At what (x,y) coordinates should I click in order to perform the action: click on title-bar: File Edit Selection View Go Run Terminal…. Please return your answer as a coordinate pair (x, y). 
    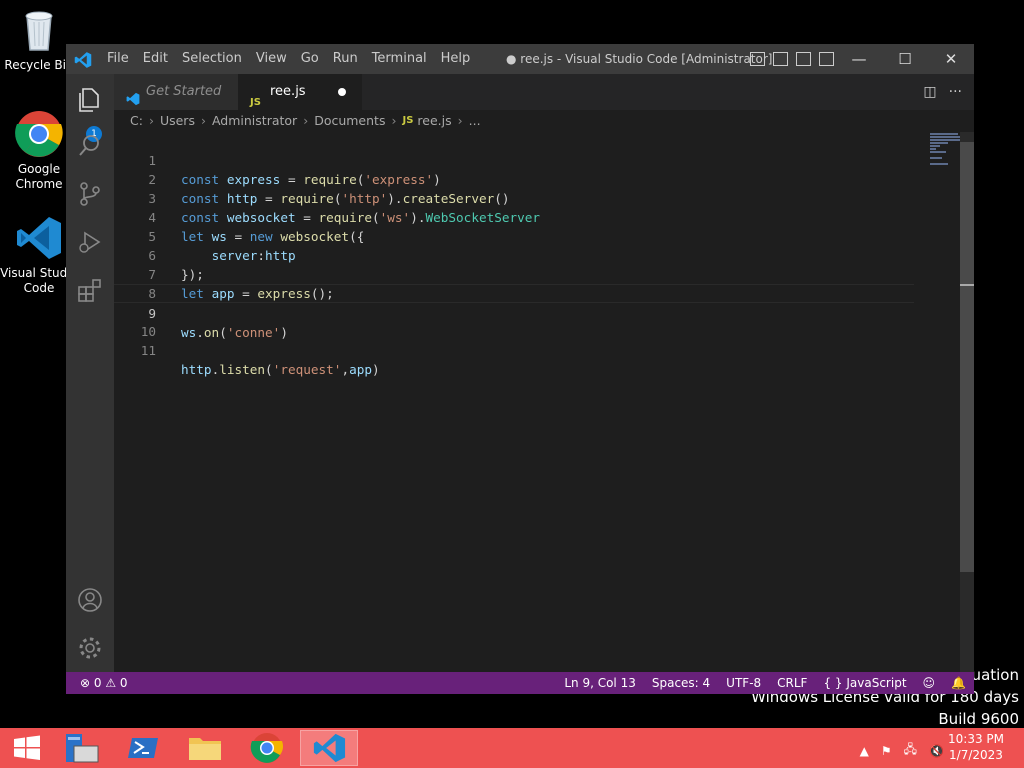
    Looking at the image, I should click on (520, 59).